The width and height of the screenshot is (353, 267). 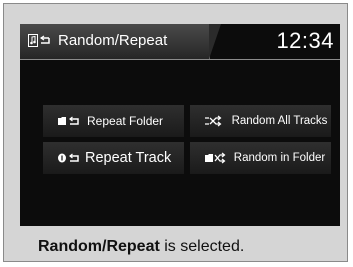 I want to click on random-all-tracks-button: Random All Tracks, so click(x=260, y=121).